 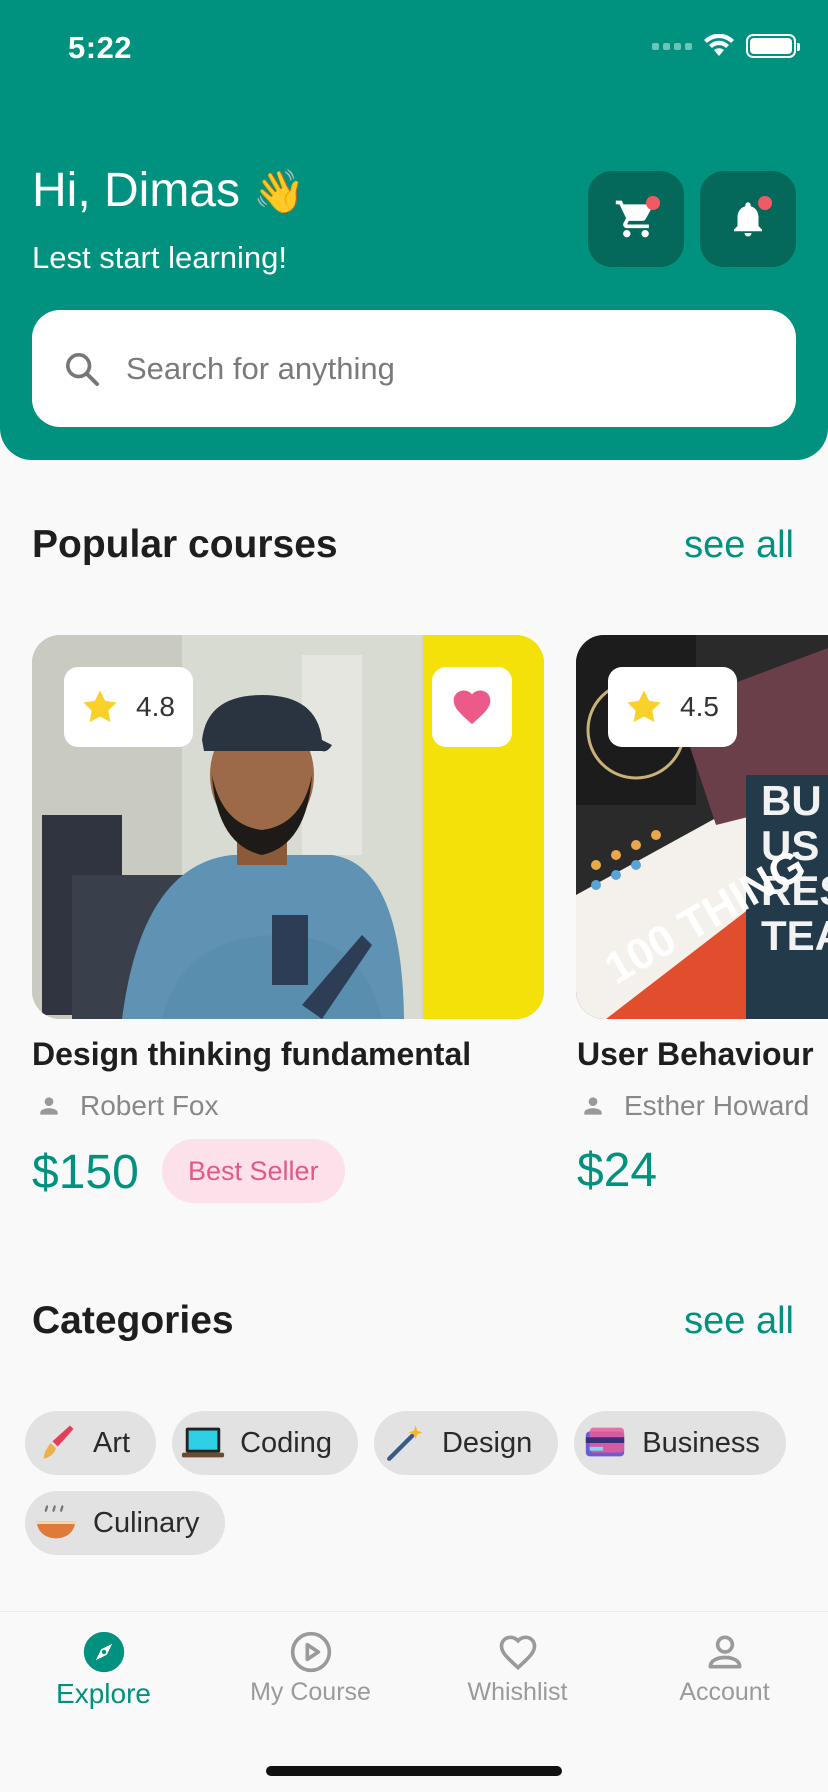 I want to click on nav-label: Account, so click(x=724, y=1692).